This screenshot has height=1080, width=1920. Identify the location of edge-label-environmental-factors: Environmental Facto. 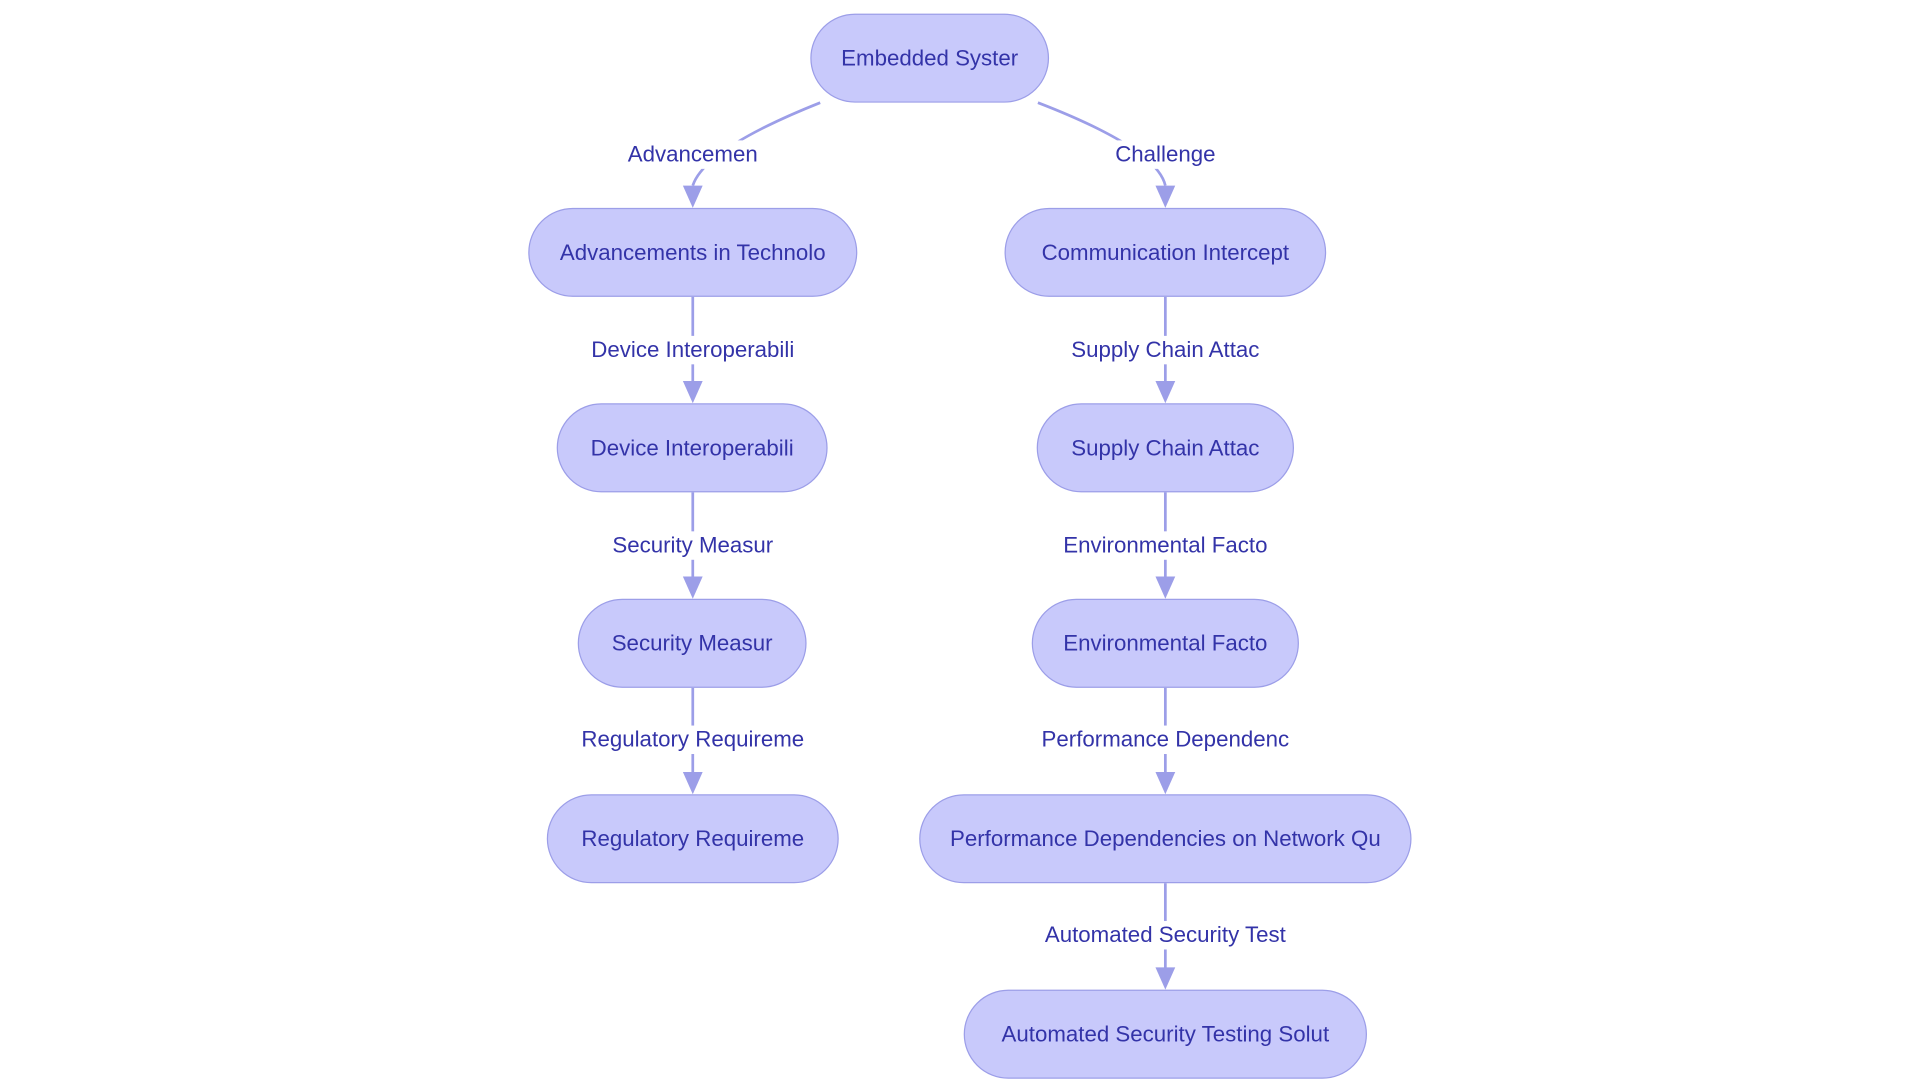
(1165, 545).